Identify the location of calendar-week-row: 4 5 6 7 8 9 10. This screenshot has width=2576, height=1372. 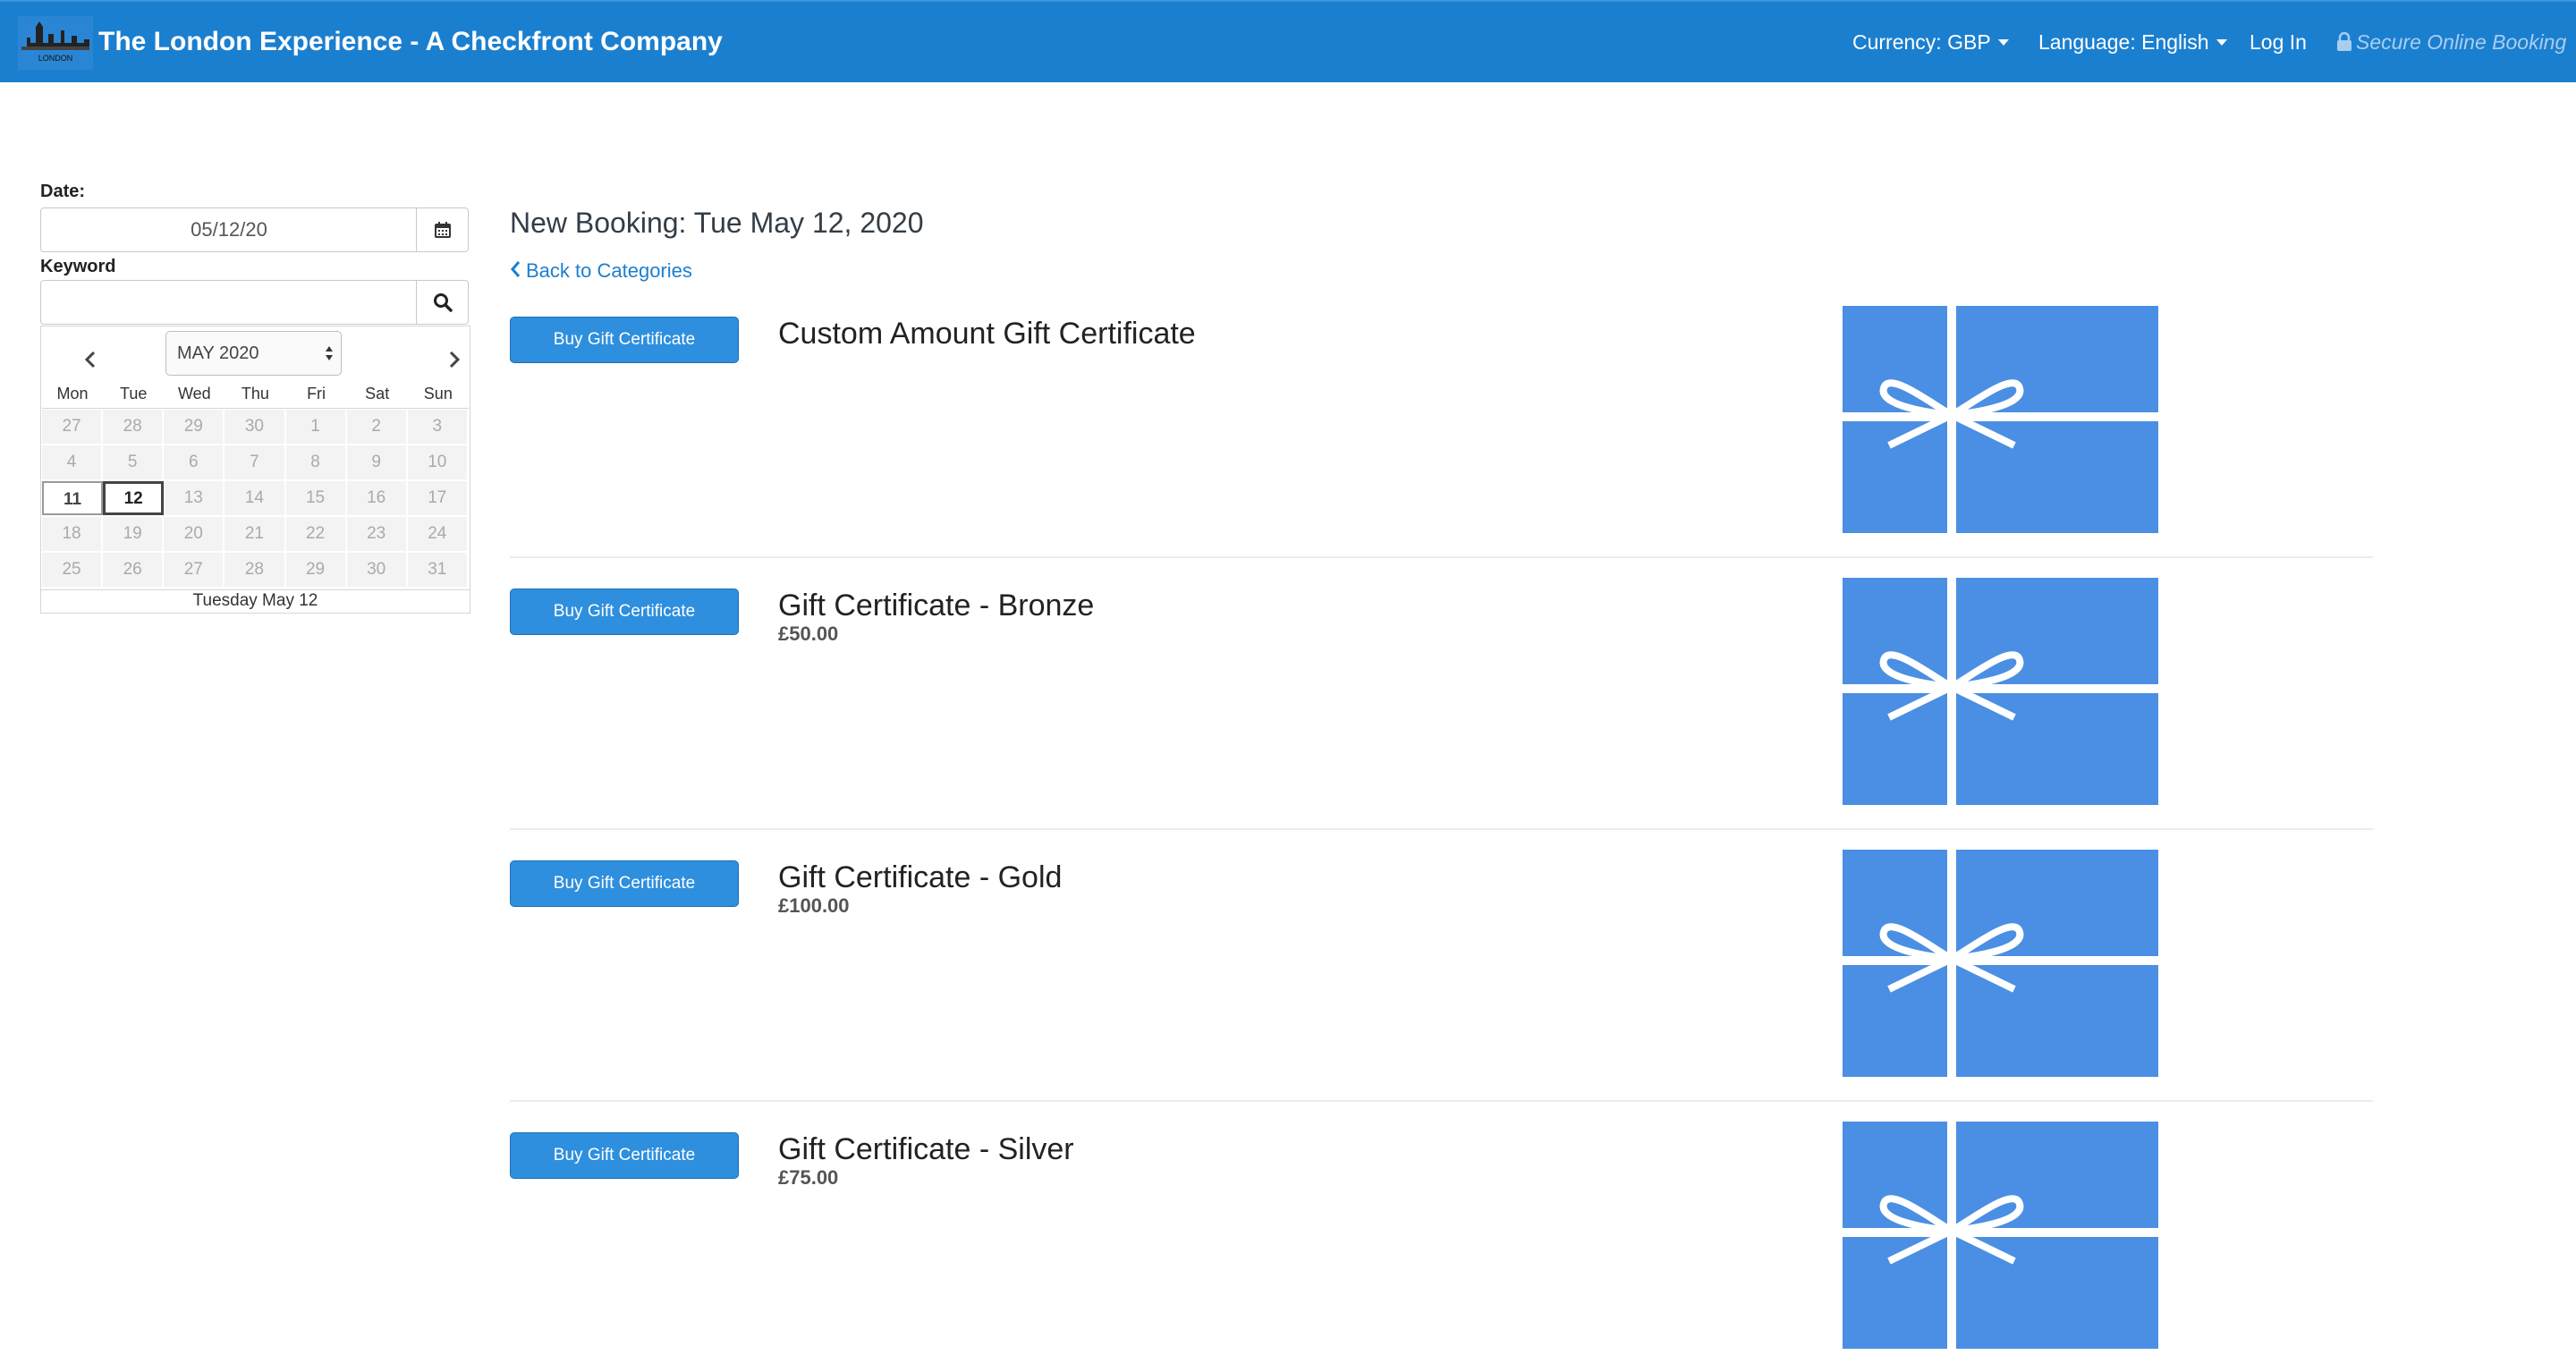
(255, 462).